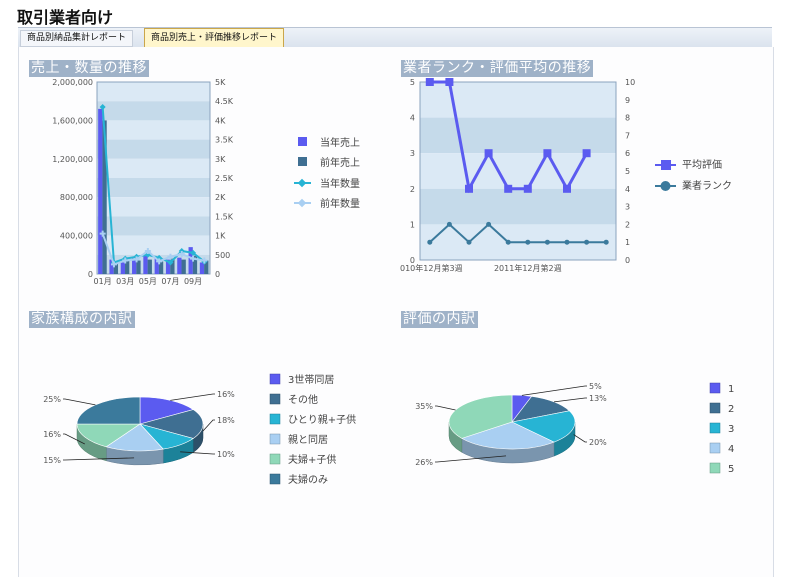 This screenshot has width=800, height=577. Describe the element at coordinates (303, 399) in the screenshot. I see `chart3-legend-label: その他` at that location.